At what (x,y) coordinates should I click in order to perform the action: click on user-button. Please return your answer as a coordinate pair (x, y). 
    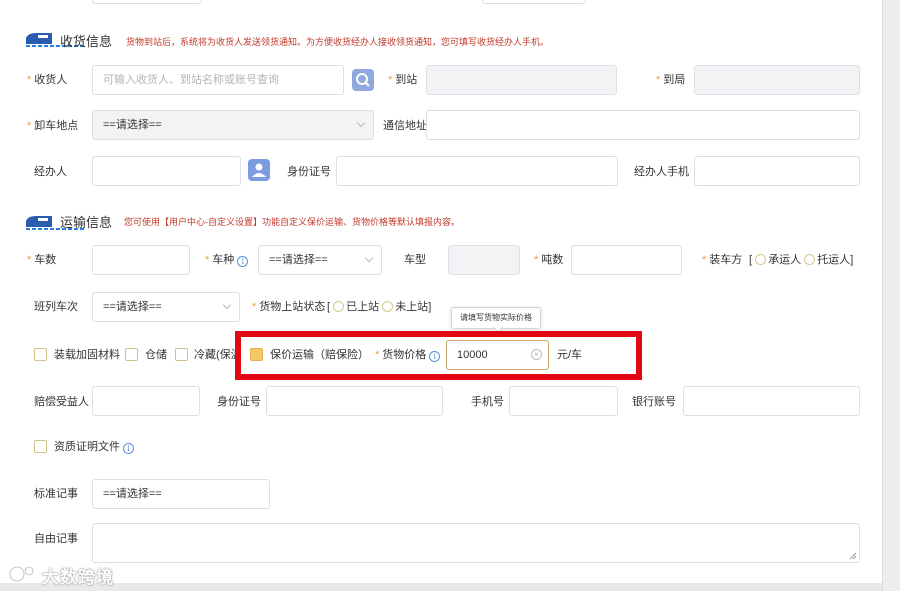
    Looking at the image, I should click on (259, 170).